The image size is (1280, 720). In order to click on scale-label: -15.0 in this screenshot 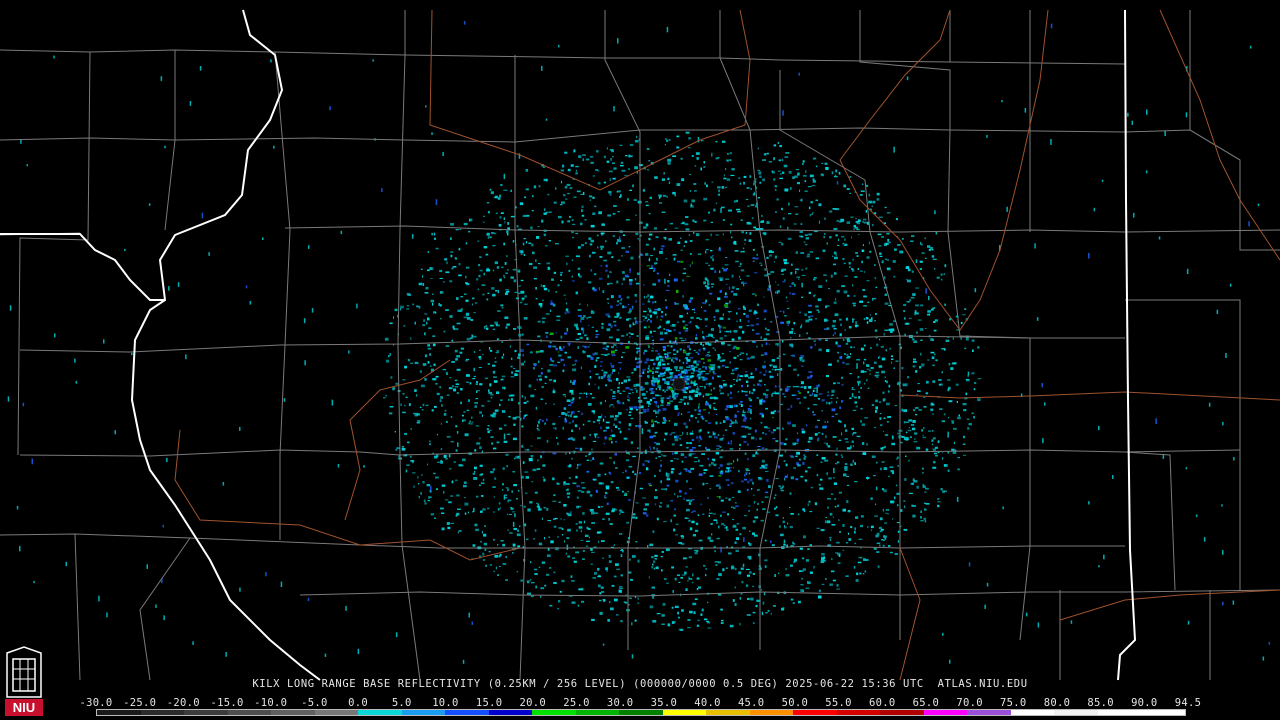, I will do `click(227, 703)`.